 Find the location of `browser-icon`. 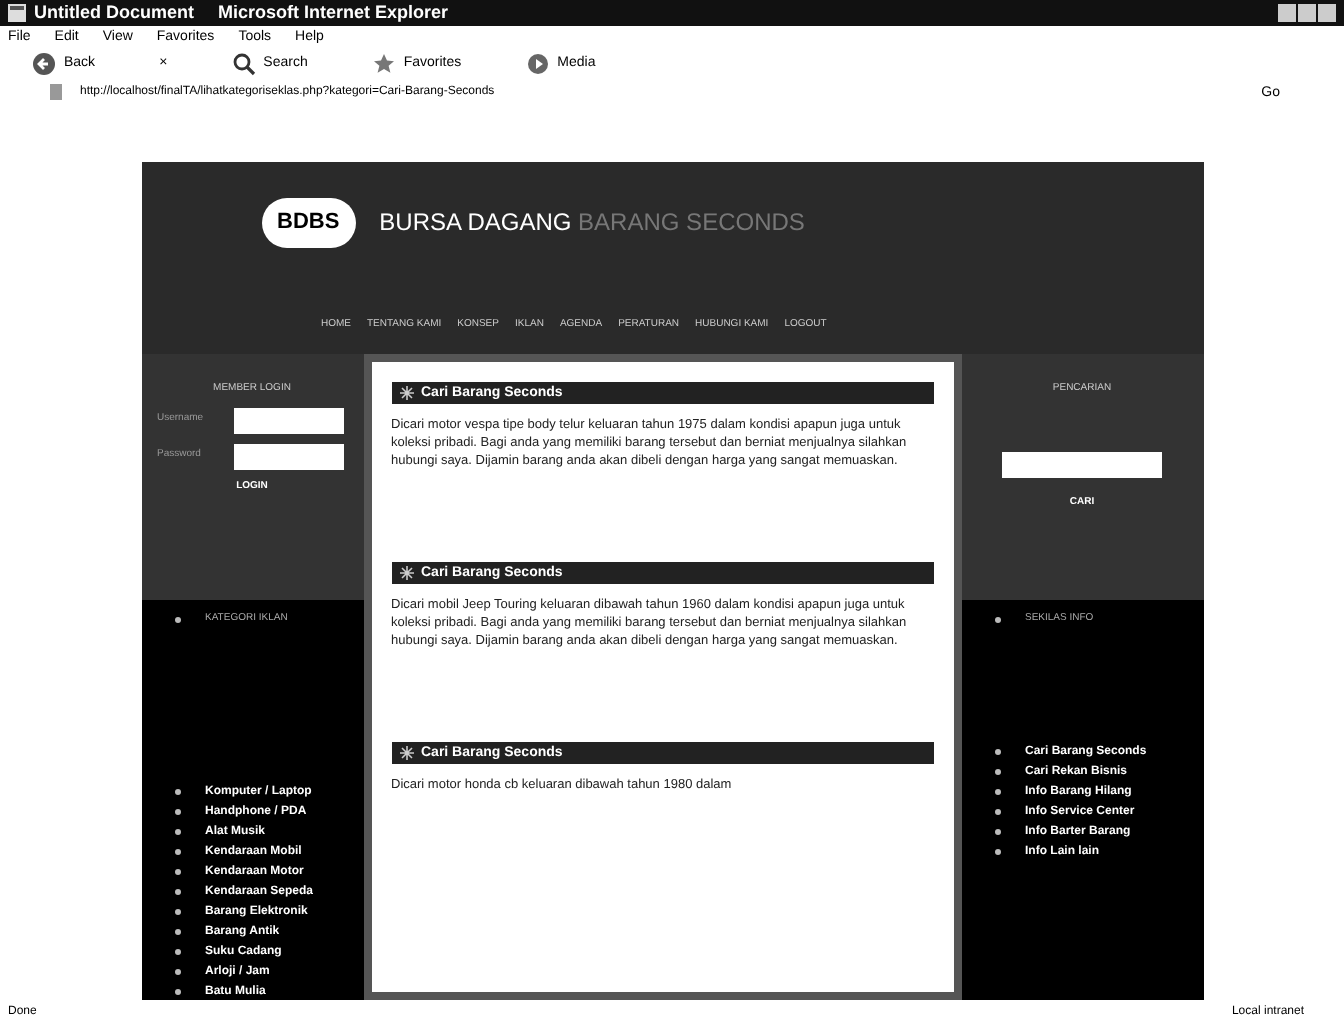

browser-icon is located at coordinates (17, 13).